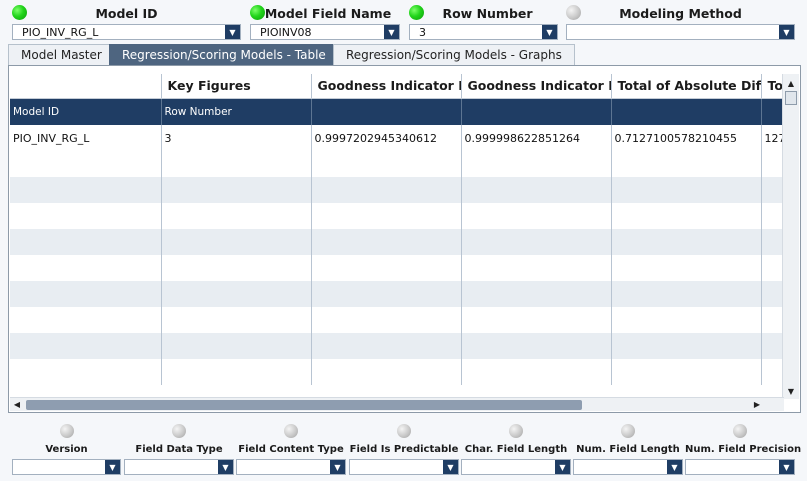 The image size is (807, 481). Describe the element at coordinates (772, 138) in the screenshot. I see `table-cell: 127` at that location.